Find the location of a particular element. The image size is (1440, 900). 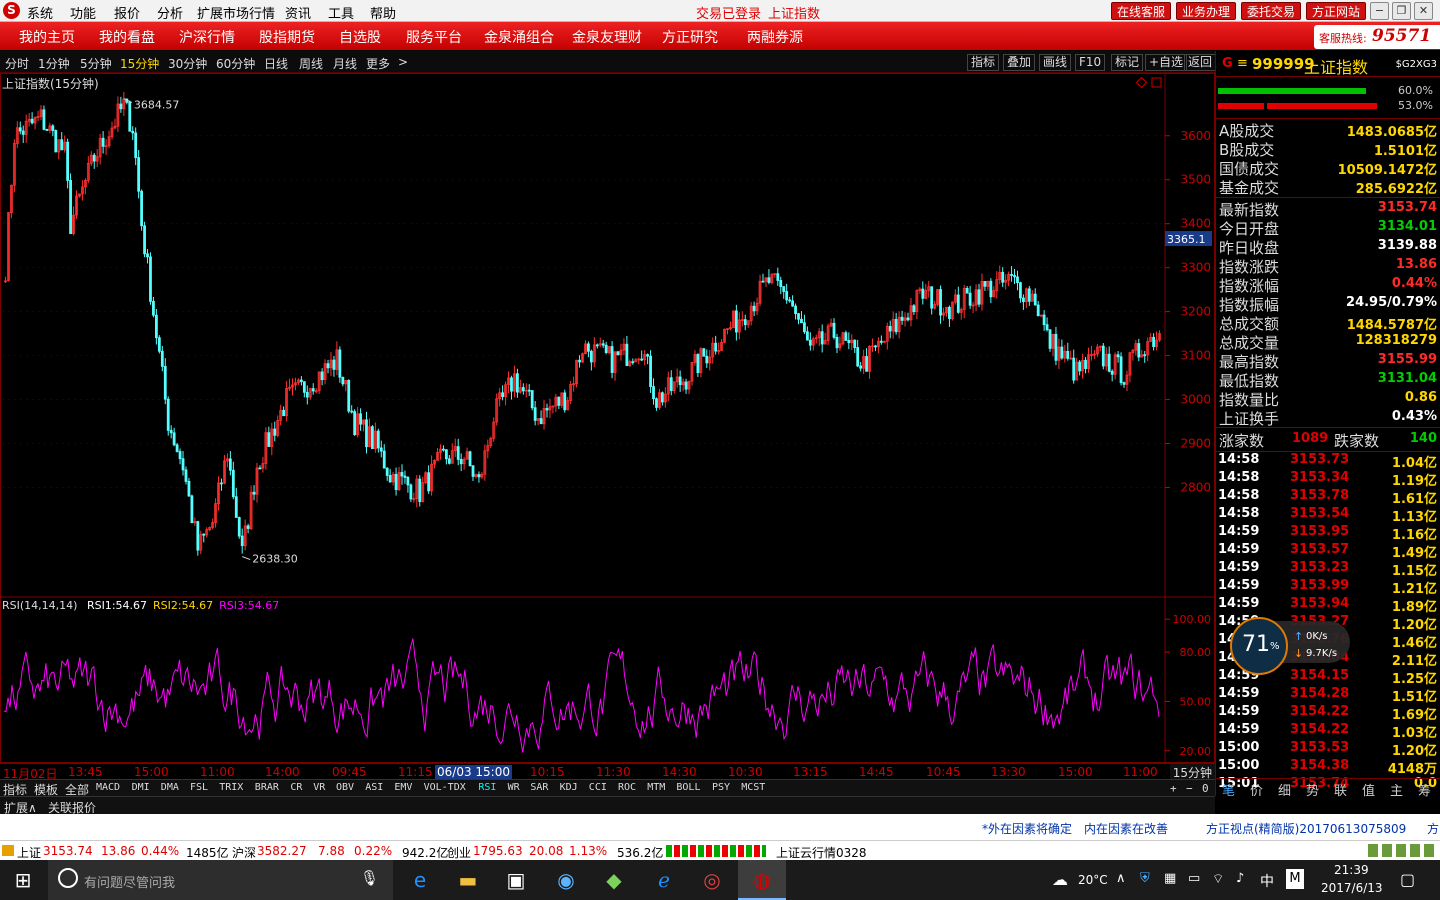

quote-tab: 价 is located at coordinates (1256, 789).